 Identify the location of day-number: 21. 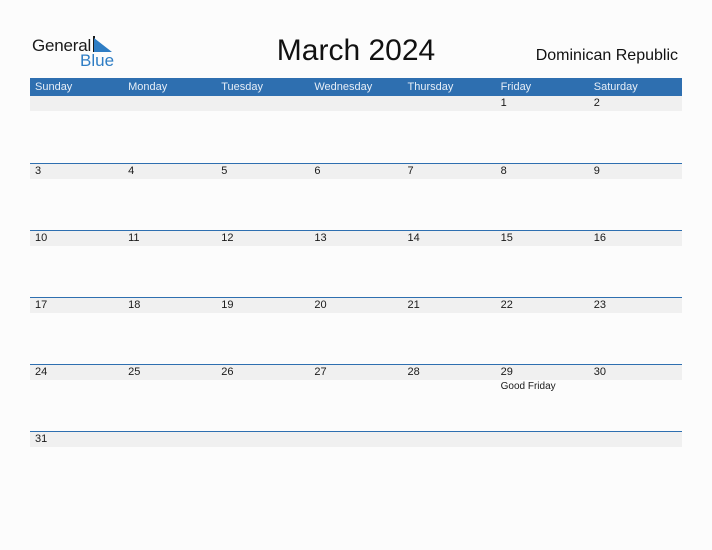
(449, 305).